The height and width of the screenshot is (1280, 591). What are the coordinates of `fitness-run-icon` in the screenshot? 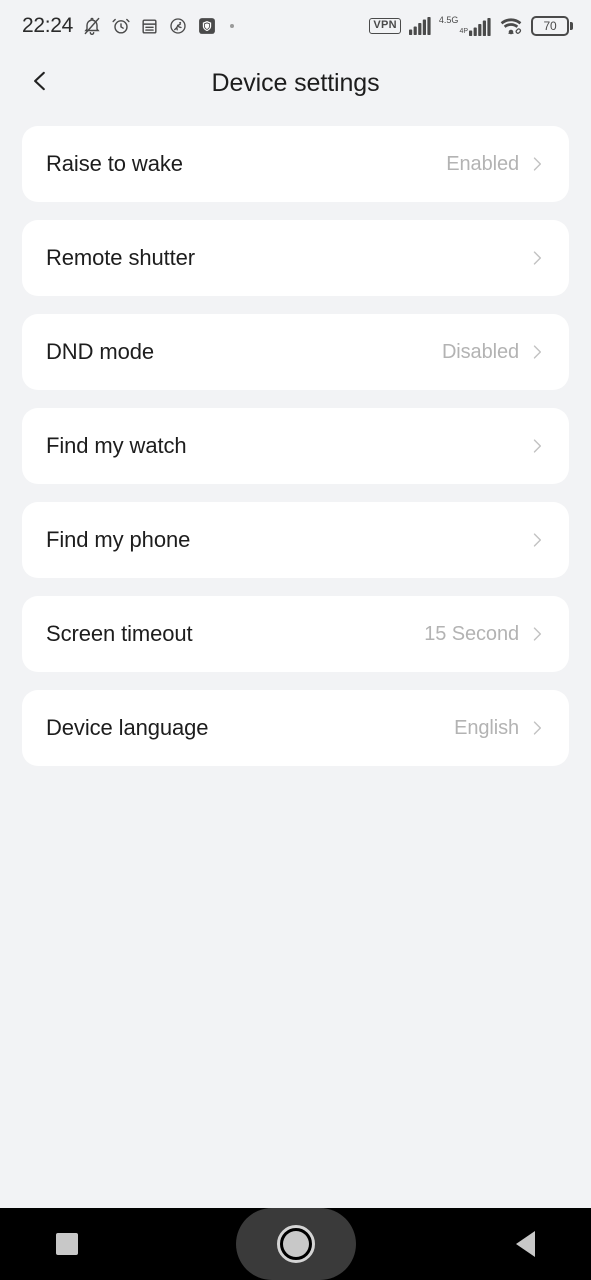 It's located at (178, 26).